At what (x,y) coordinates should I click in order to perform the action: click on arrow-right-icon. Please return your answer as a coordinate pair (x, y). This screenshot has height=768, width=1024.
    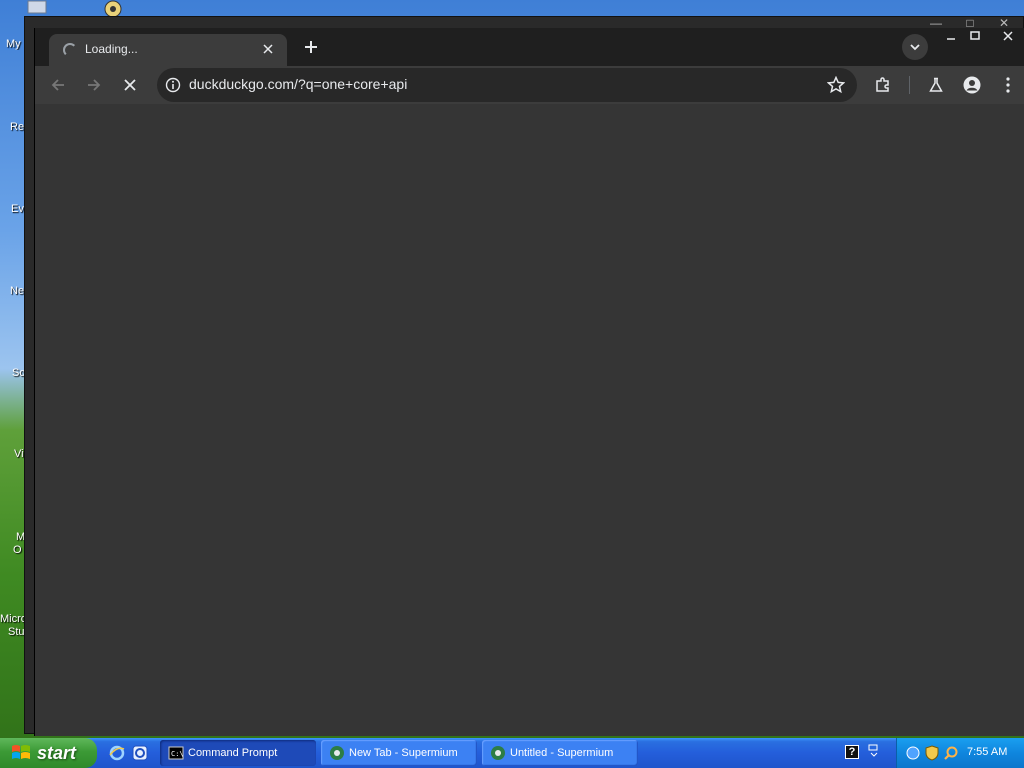
    Looking at the image, I should click on (94, 85).